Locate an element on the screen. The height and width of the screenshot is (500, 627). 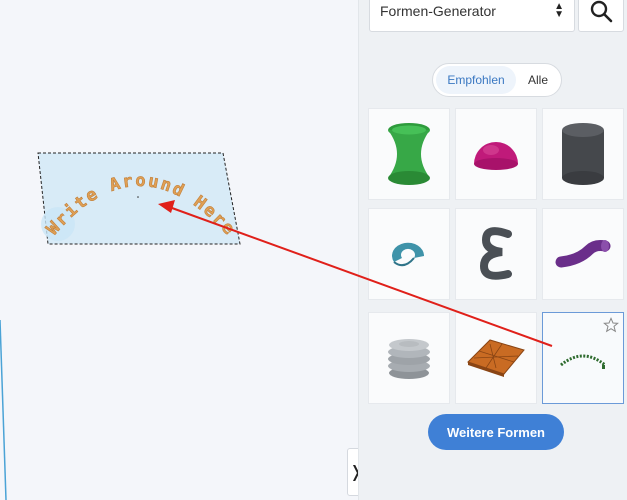
shape-tile-tile-plate is located at coordinates (496, 358).